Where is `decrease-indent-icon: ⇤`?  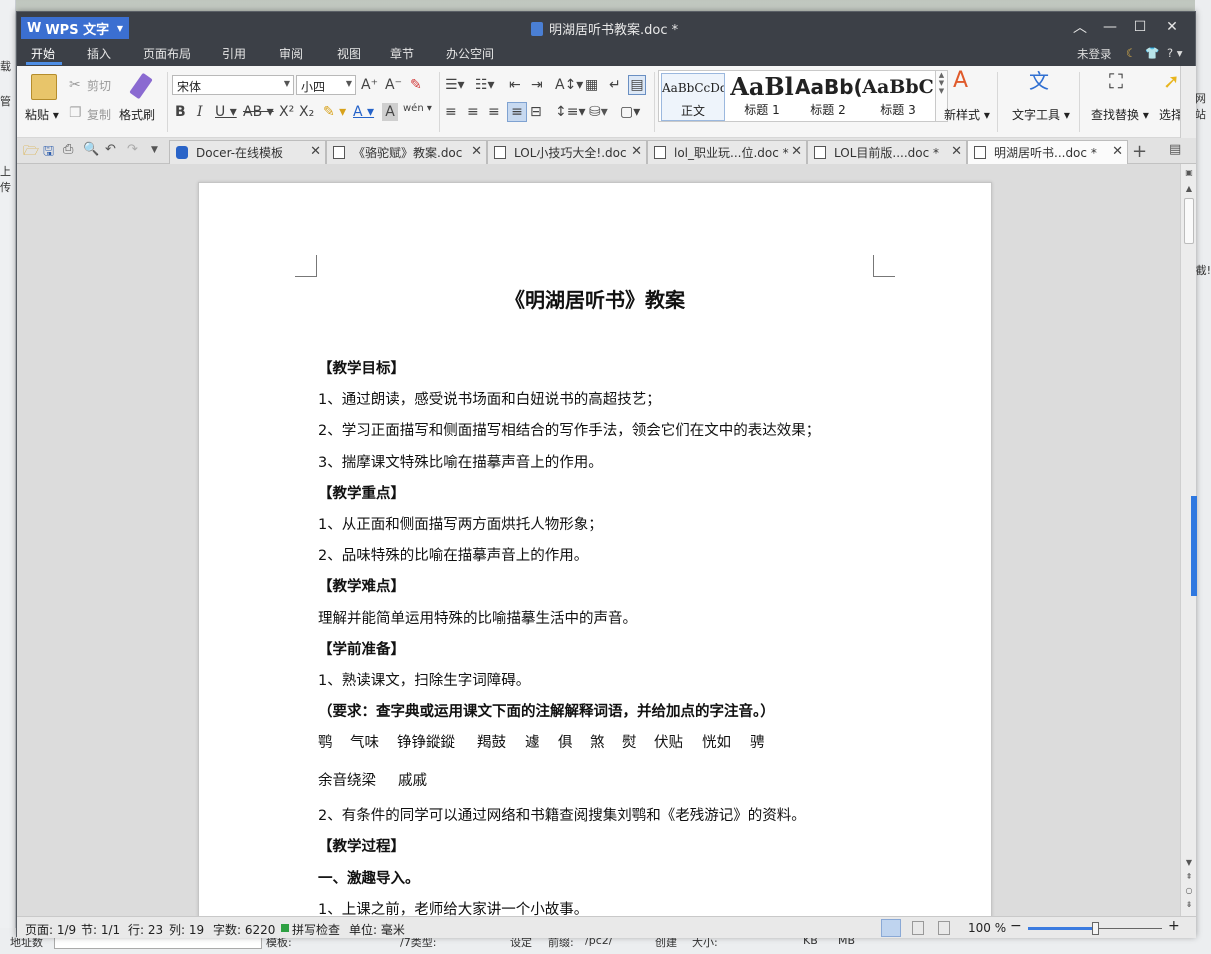
decrease-indent-icon: ⇤ is located at coordinates (515, 85).